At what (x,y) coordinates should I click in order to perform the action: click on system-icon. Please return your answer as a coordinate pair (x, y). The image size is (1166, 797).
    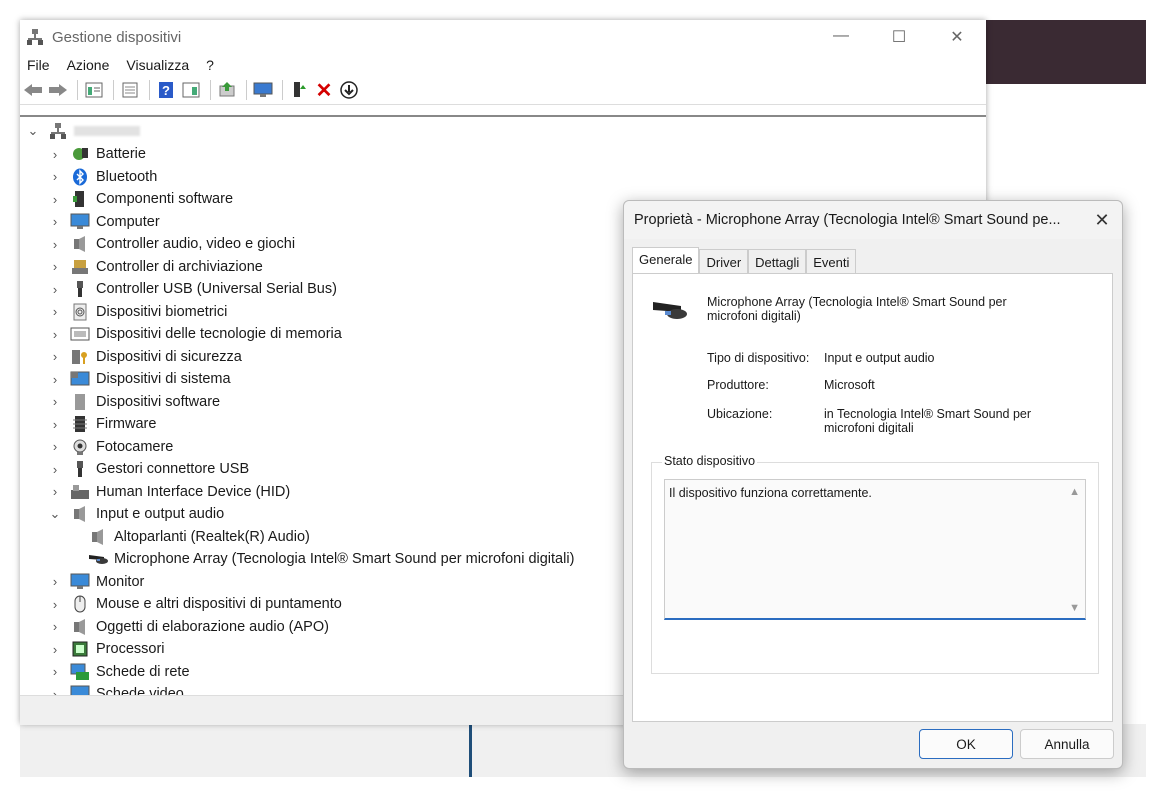
    Looking at the image, I should click on (80, 379).